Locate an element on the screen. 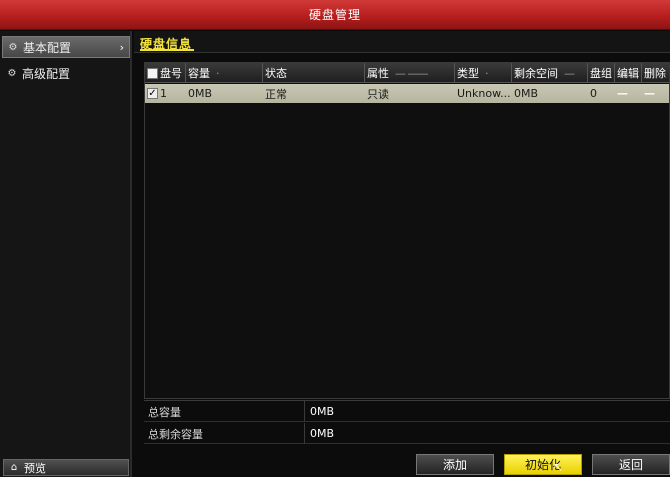 The image size is (670, 477). sidebar-item-basic-config: ⚙ 基本配置 › is located at coordinates (66, 47).